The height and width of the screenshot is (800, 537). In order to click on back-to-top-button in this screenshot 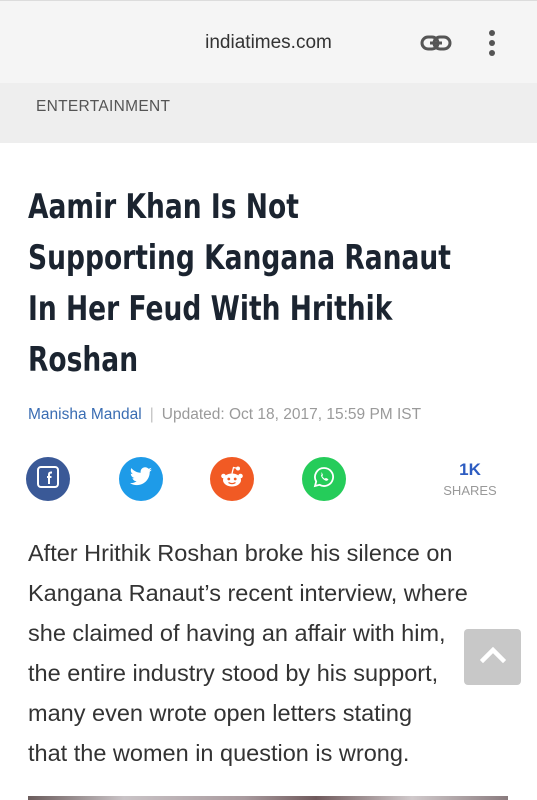, I will do `click(492, 657)`.